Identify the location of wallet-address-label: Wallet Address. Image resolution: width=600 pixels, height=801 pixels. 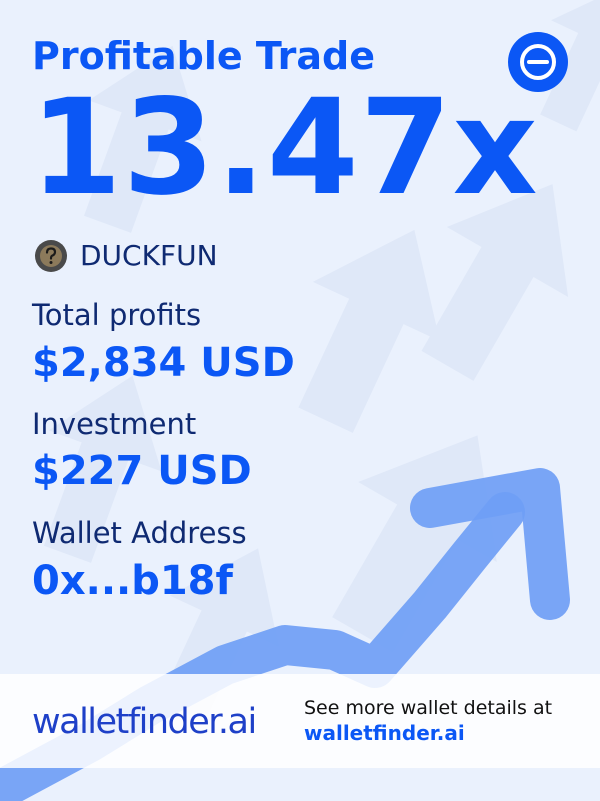
(139, 533).